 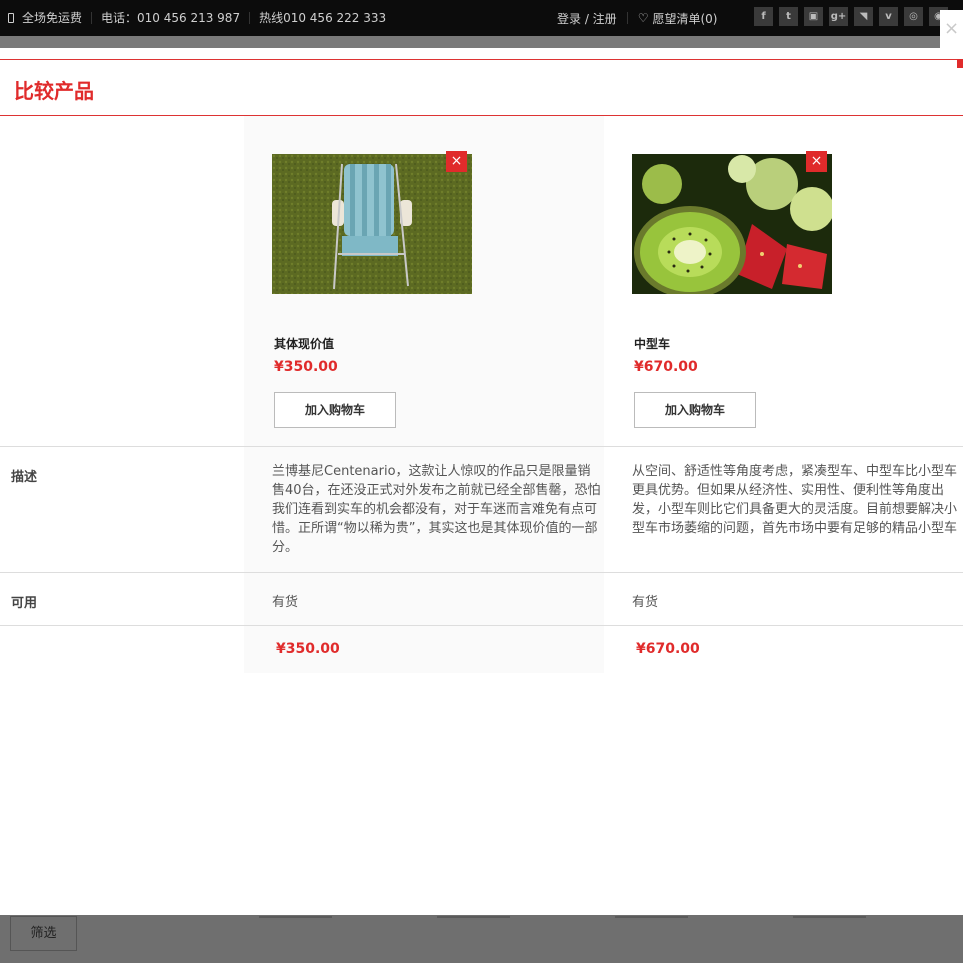 I want to click on divider, so click(x=627, y=18).